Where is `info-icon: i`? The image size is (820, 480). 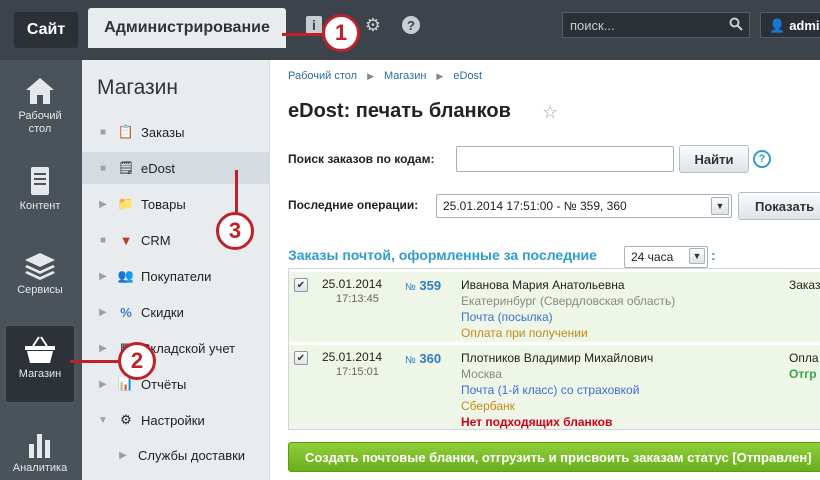
info-icon: i is located at coordinates (314, 25).